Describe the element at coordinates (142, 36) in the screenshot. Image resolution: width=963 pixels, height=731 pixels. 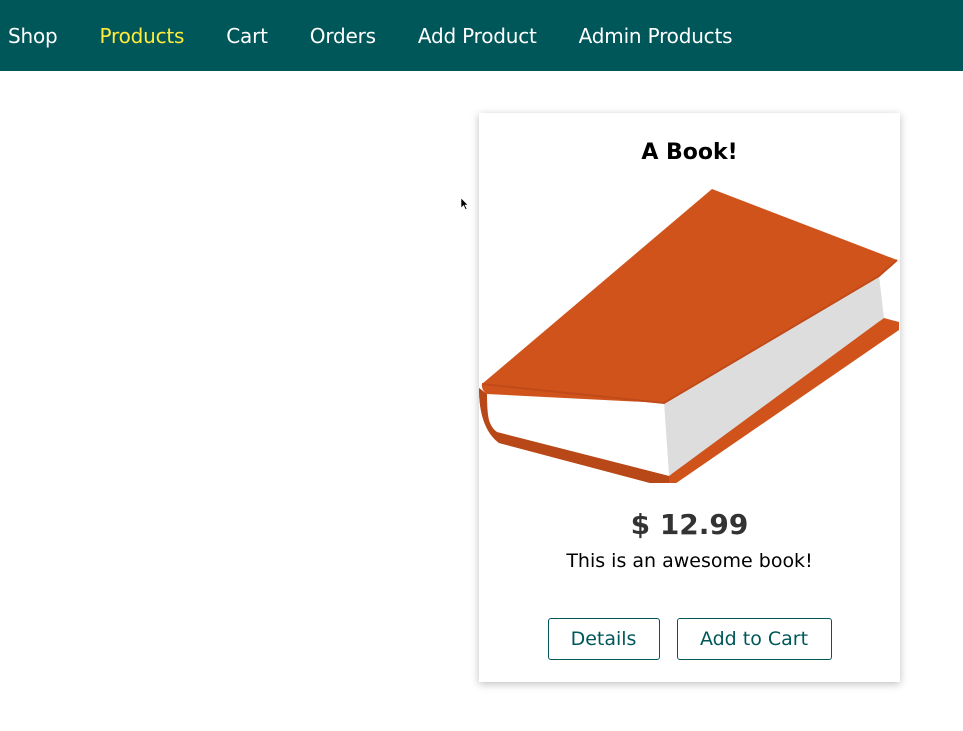
I see `nav-item-products: Products` at that location.